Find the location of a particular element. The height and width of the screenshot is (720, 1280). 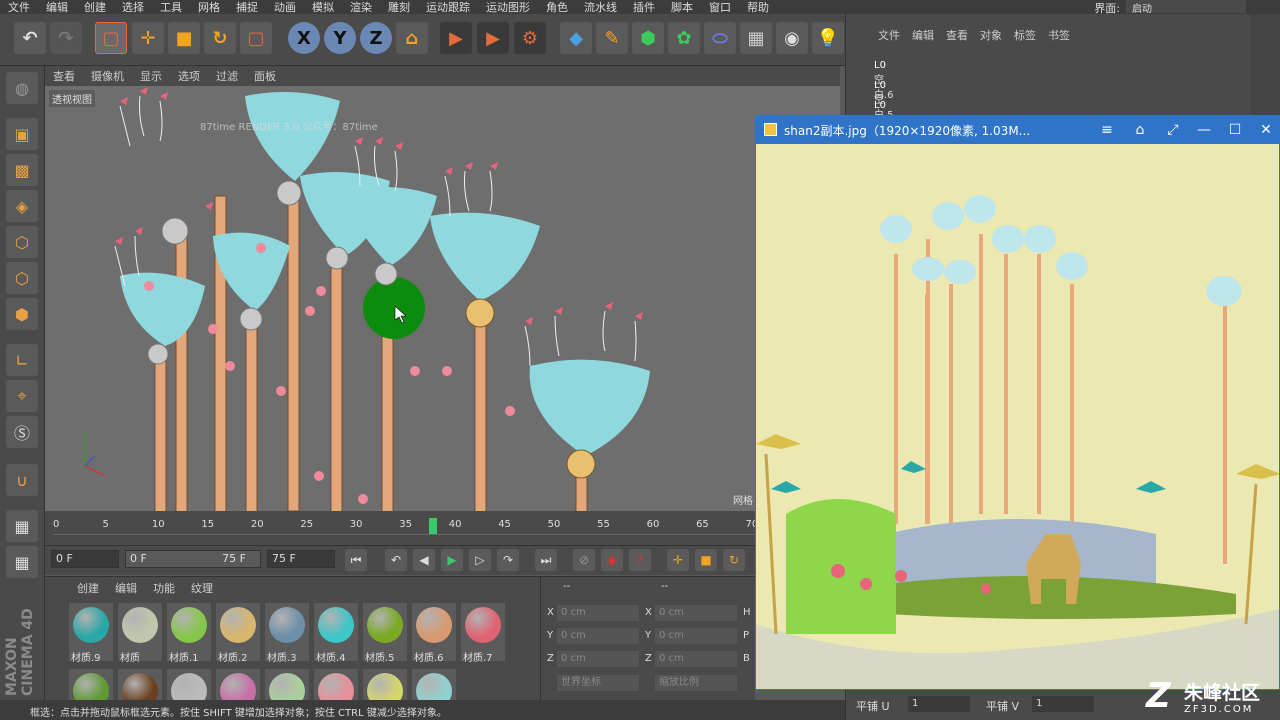

undo-icon: ↶ is located at coordinates (30, 38).